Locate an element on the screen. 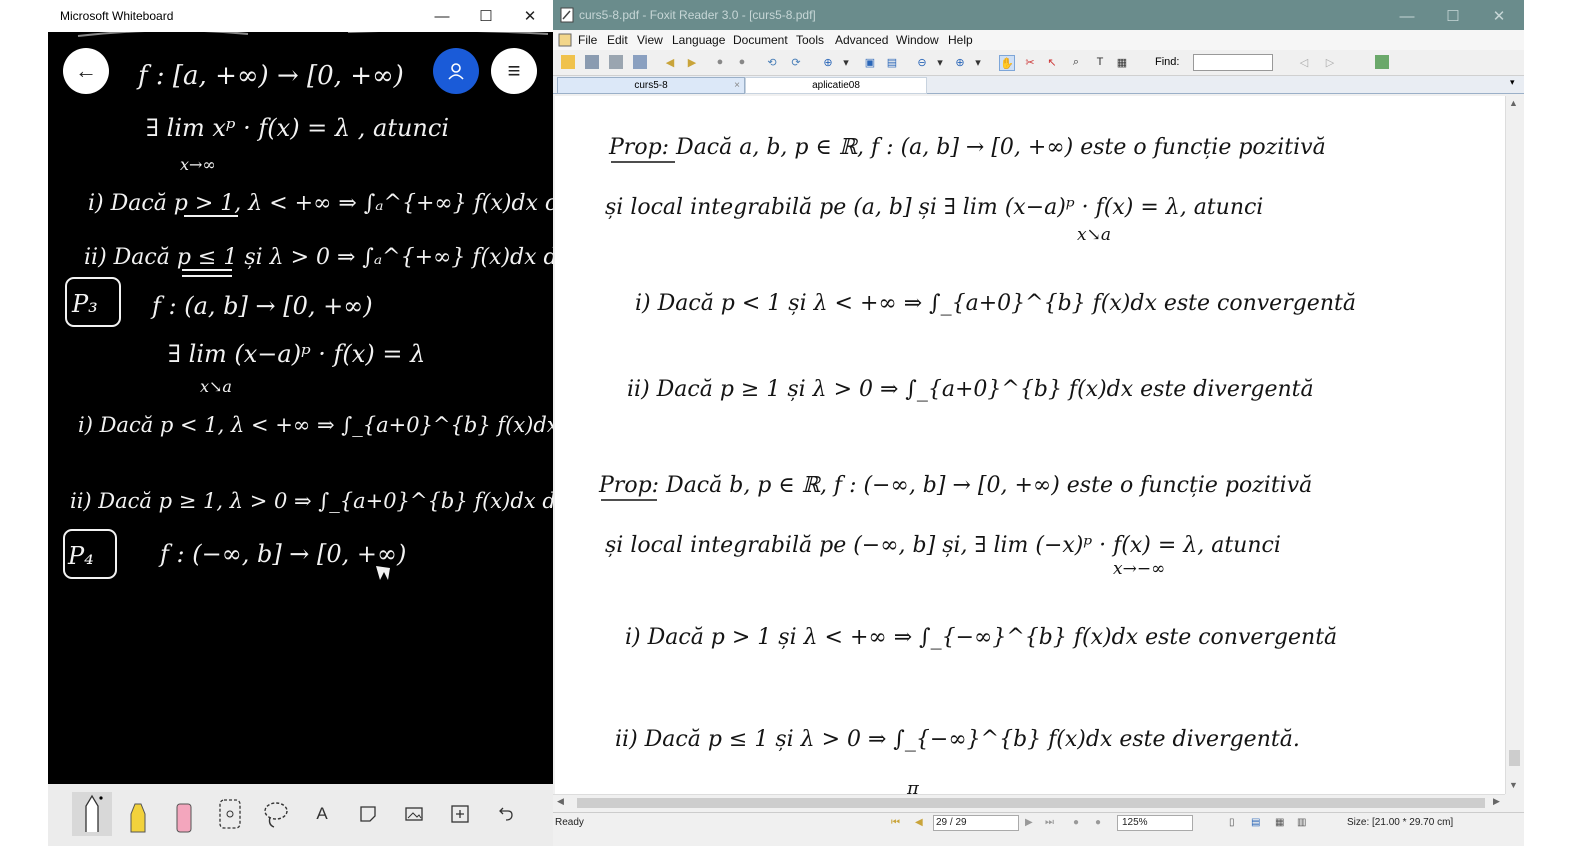 The image size is (1596, 846). select-icon: ↖ is located at coordinates (1052, 62).